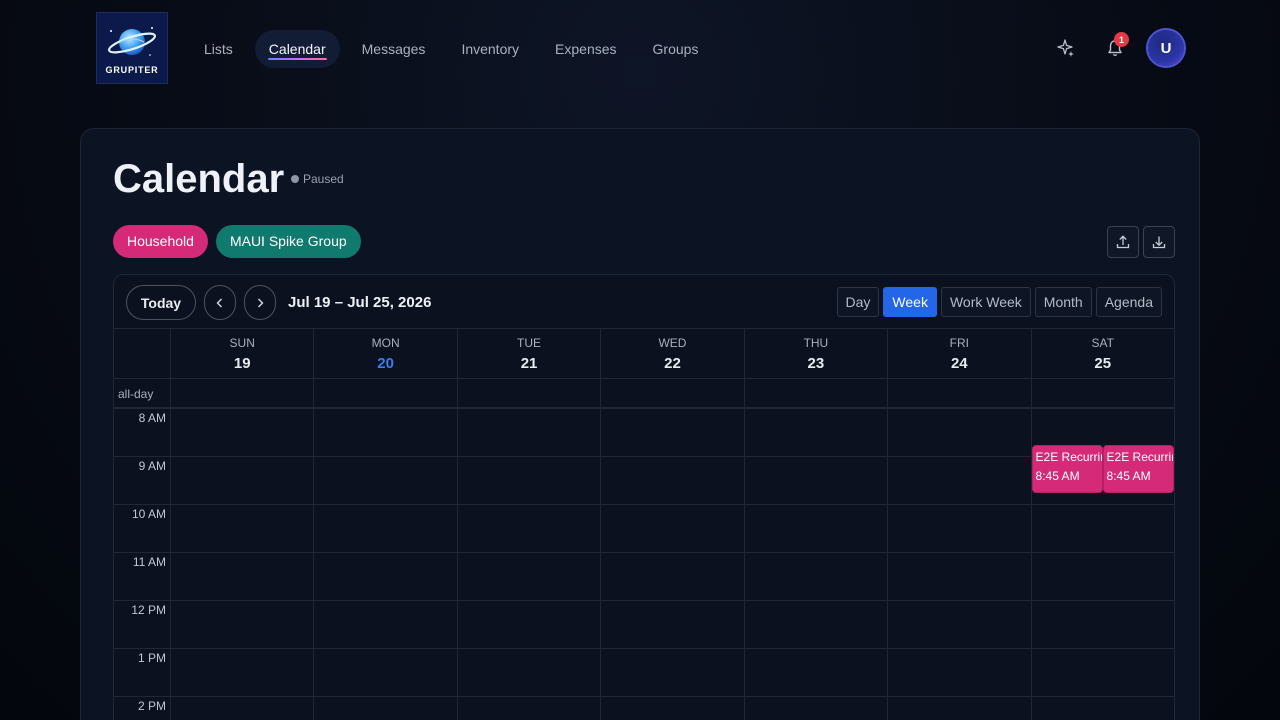 Image resolution: width=1280 pixels, height=720 pixels. What do you see at coordinates (323, 179) in the screenshot?
I see `status-label: Paused` at bounding box center [323, 179].